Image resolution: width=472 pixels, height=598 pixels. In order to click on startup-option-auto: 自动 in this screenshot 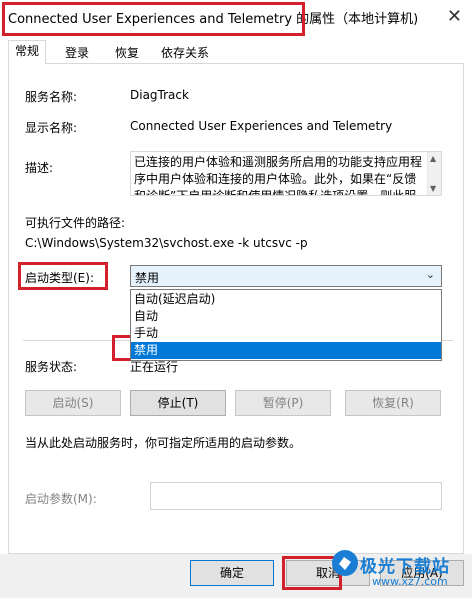, I will do `click(286, 316)`.